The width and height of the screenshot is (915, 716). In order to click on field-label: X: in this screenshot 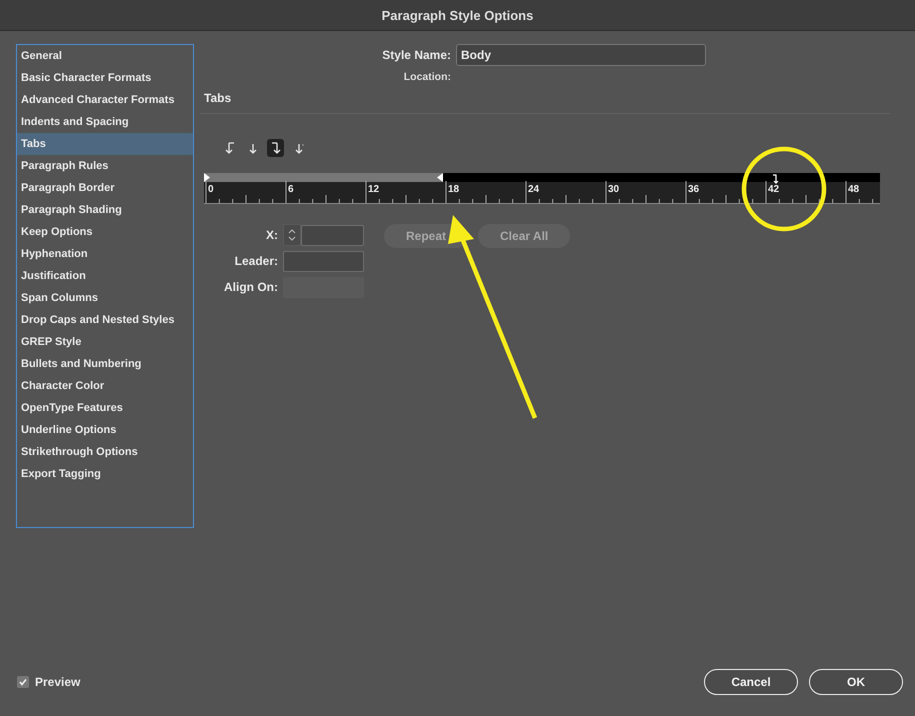, I will do `click(271, 235)`.